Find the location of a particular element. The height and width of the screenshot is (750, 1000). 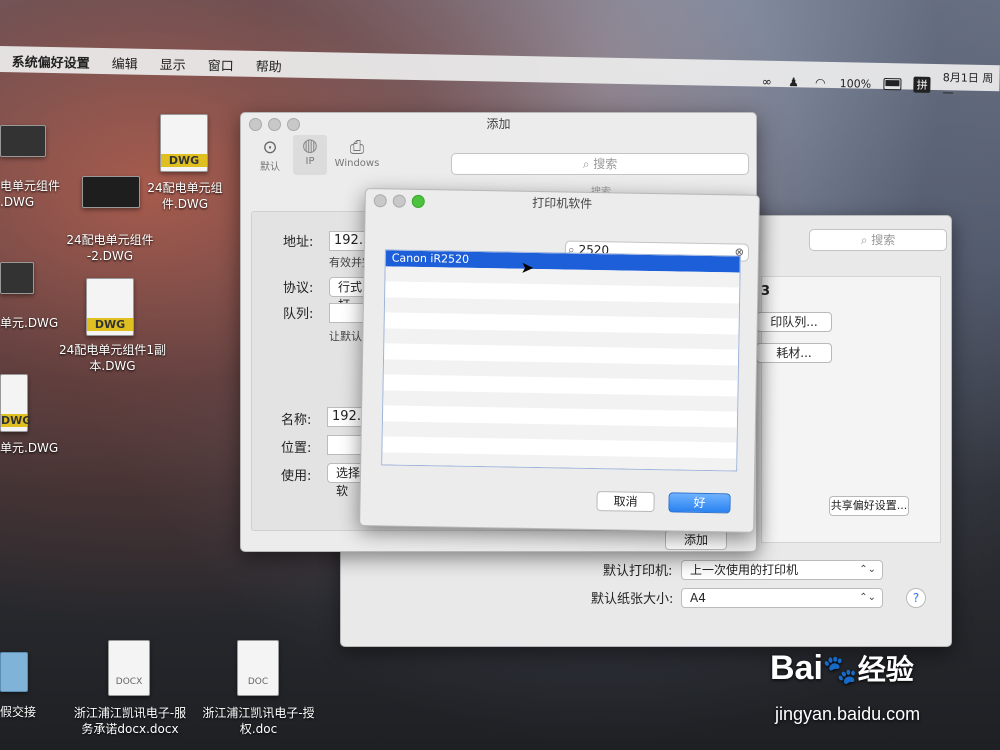

baidu-watermark-logo: Bai🐾经验 is located at coordinates (842, 668).